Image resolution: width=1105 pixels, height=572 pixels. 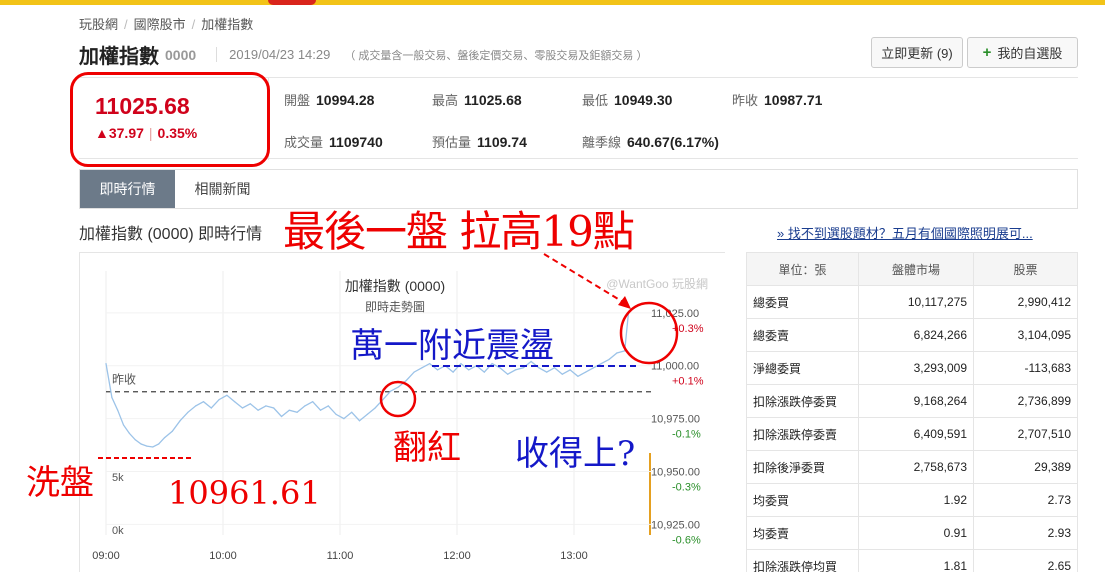 What do you see at coordinates (802, 467) in the screenshot?
I see `row-label: 扣除後淨委買` at bounding box center [802, 467].